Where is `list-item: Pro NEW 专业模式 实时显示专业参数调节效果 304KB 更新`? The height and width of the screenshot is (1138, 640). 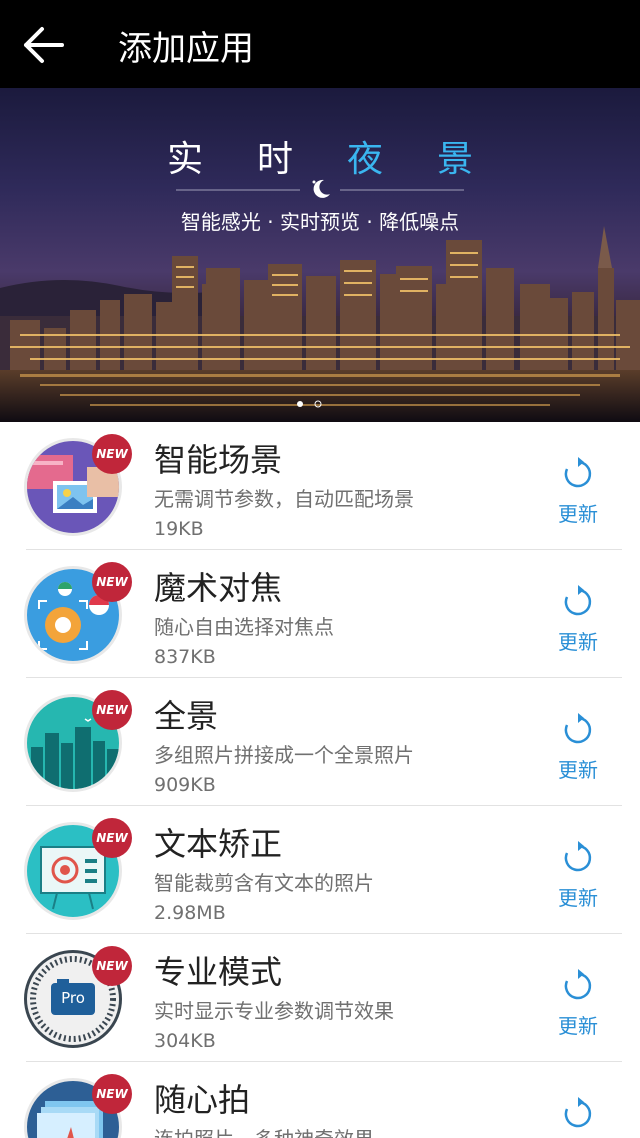
list-item: Pro NEW 专业模式 实时显示专业参数调节效果 304KB 更新 is located at coordinates (320, 998).